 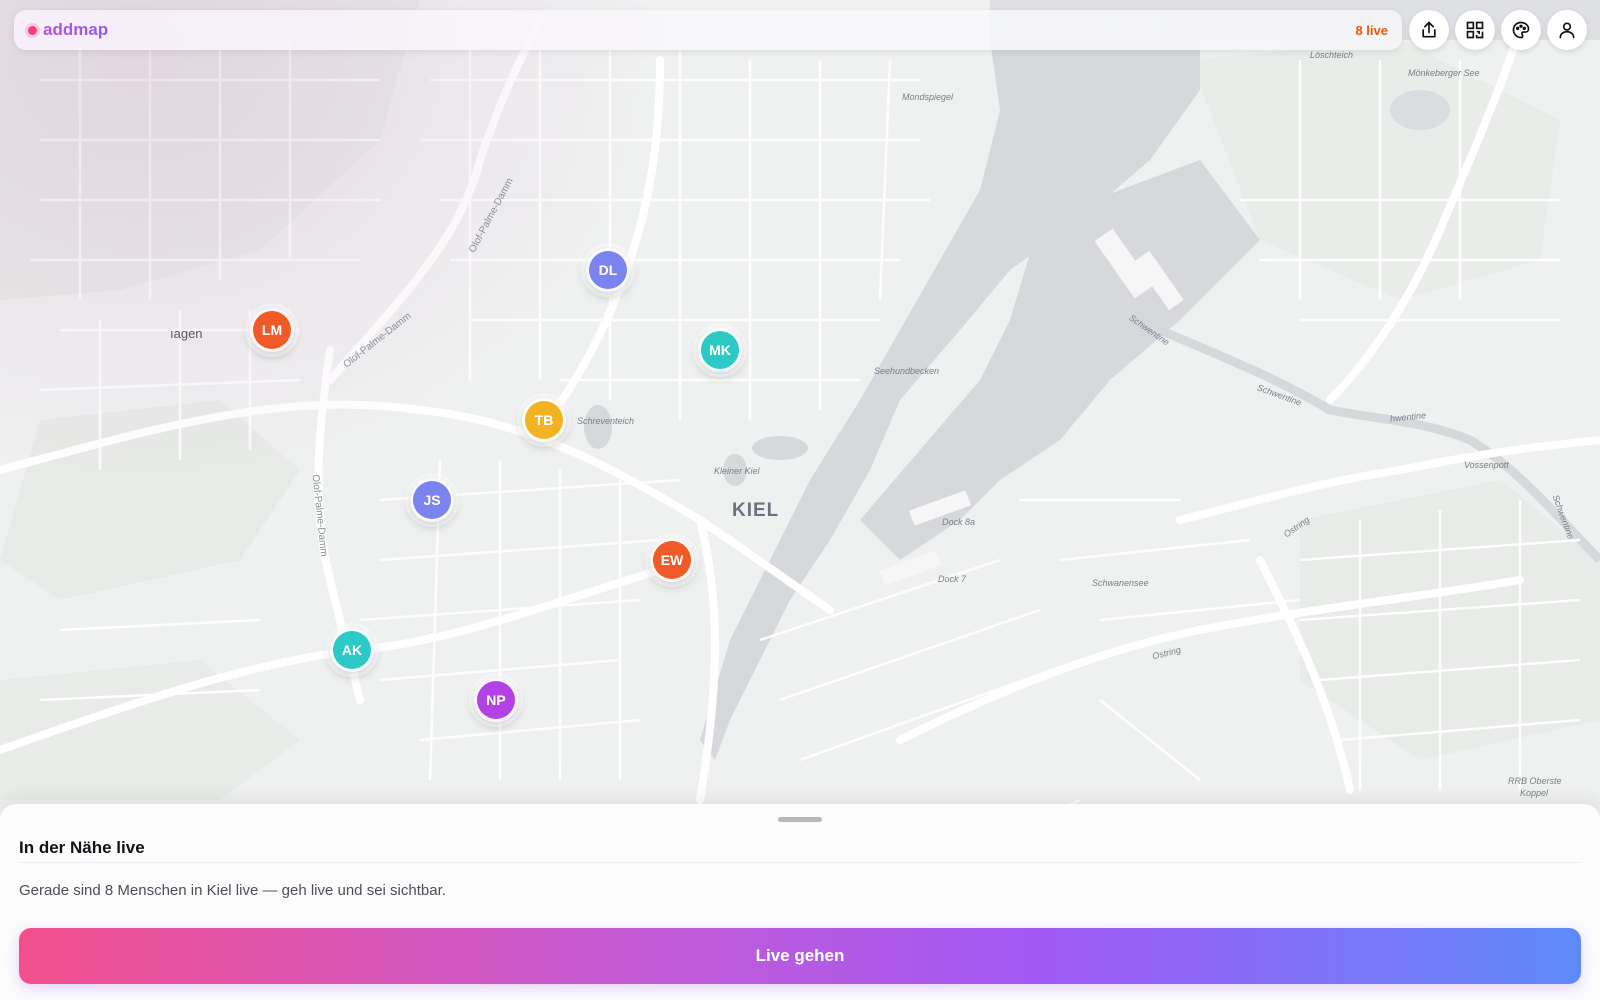 I want to click on map-label-dock-7: Dock 7, so click(x=952, y=579).